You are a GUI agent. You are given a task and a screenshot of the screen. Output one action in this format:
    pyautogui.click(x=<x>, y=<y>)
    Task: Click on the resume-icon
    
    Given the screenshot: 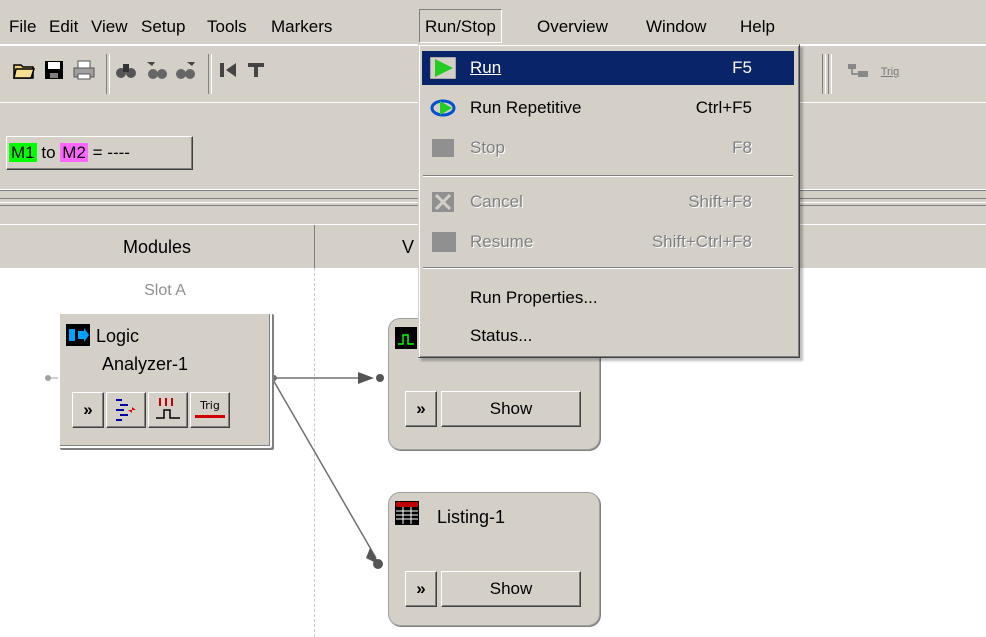 What is the action you would take?
    pyautogui.click(x=444, y=242)
    